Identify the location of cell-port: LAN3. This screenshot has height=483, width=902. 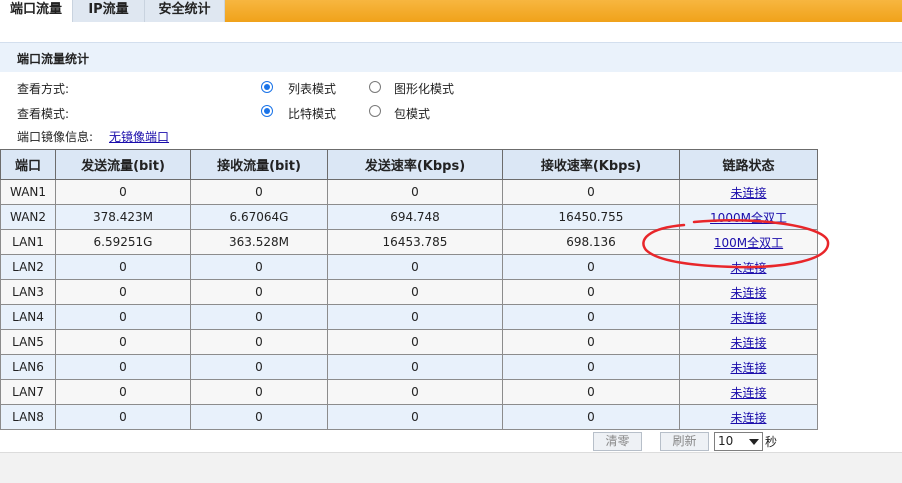
(28, 292).